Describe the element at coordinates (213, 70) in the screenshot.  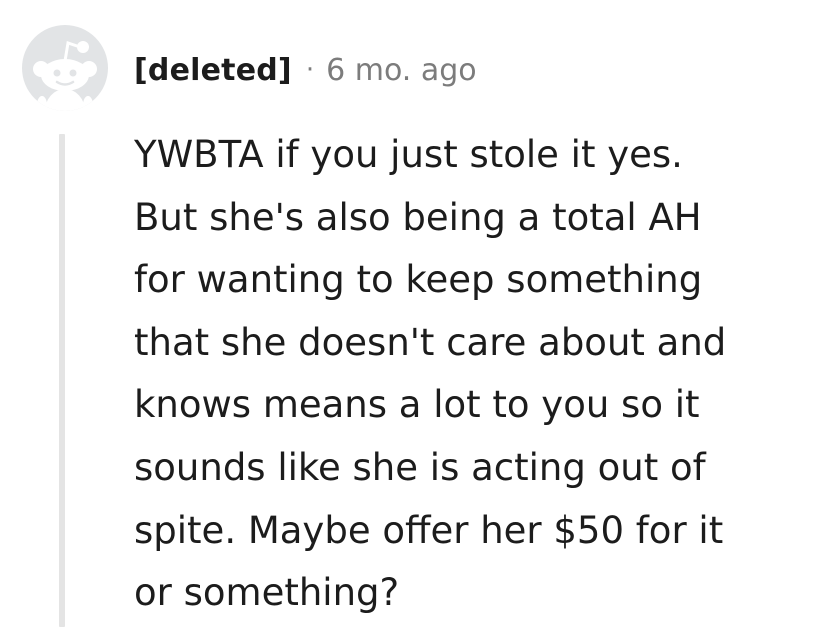
I see `author-name: [deleted]` at that location.